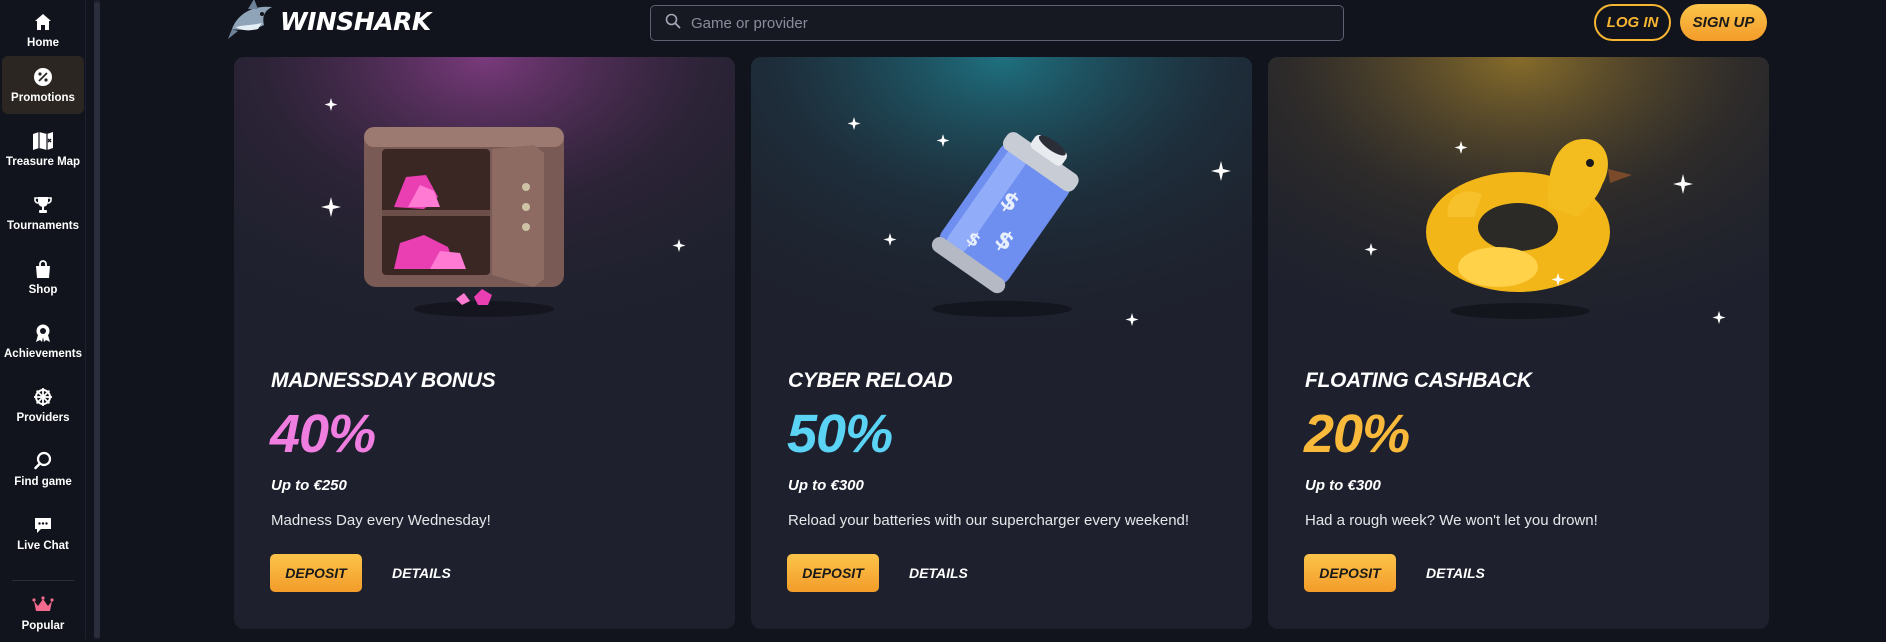 The image size is (1886, 642). What do you see at coordinates (870, 380) in the screenshot?
I see `promo-title: CYBER RELOAD` at bounding box center [870, 380].